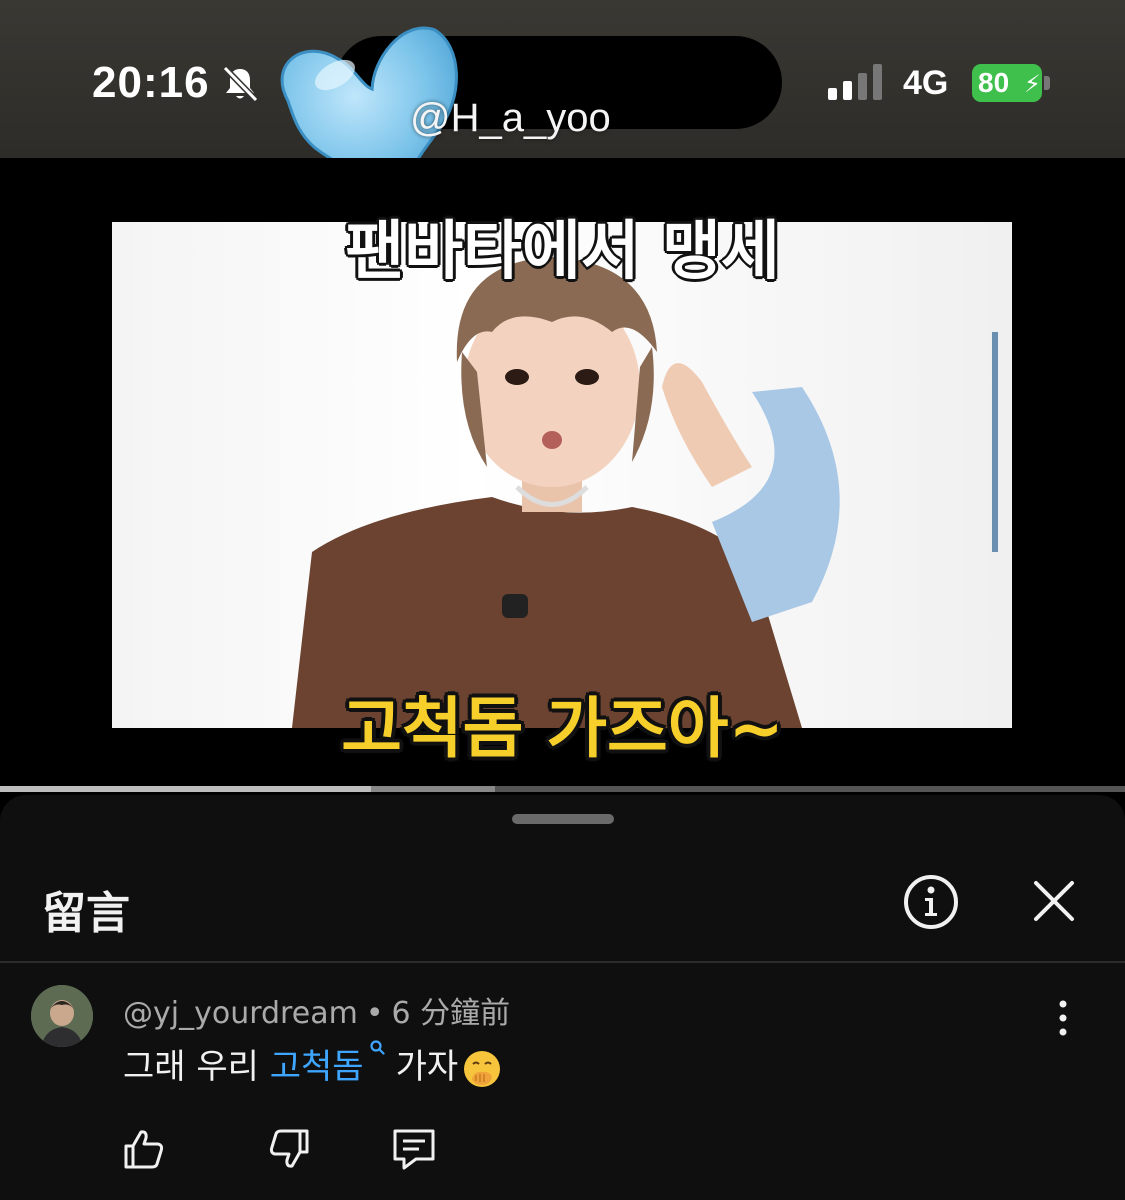 The width and height of the screenshot is (1125, 1200). What do you see at coordinates (1047, 83) in the screenshot?
I see `battery-tip` at bounding box center [1047, 83].